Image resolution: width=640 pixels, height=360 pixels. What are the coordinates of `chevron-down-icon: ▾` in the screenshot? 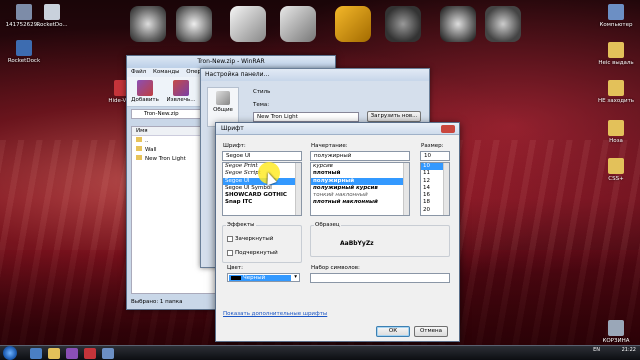 It's located at (295, 277).